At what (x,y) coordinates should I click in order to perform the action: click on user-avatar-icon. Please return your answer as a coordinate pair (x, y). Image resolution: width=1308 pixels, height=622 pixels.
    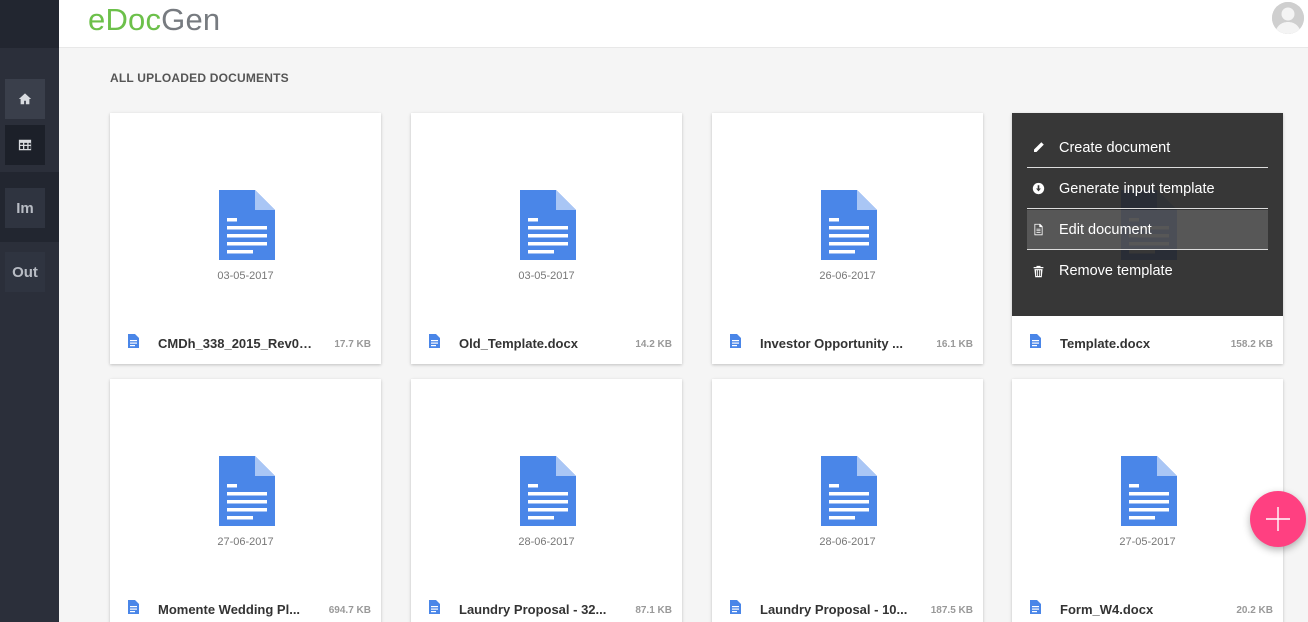
    Looking at the image, I should click on (1288, 18).